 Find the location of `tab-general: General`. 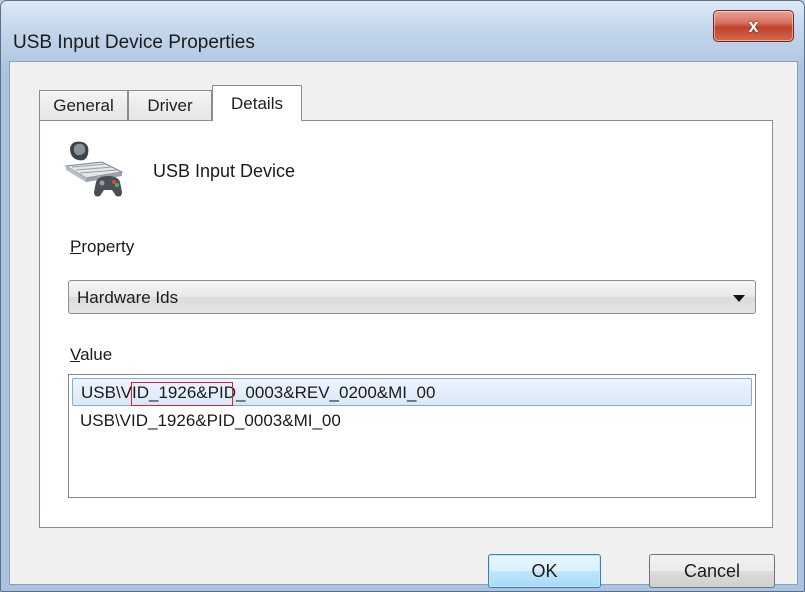

tab-general: General is located at coordinates (83, 105).